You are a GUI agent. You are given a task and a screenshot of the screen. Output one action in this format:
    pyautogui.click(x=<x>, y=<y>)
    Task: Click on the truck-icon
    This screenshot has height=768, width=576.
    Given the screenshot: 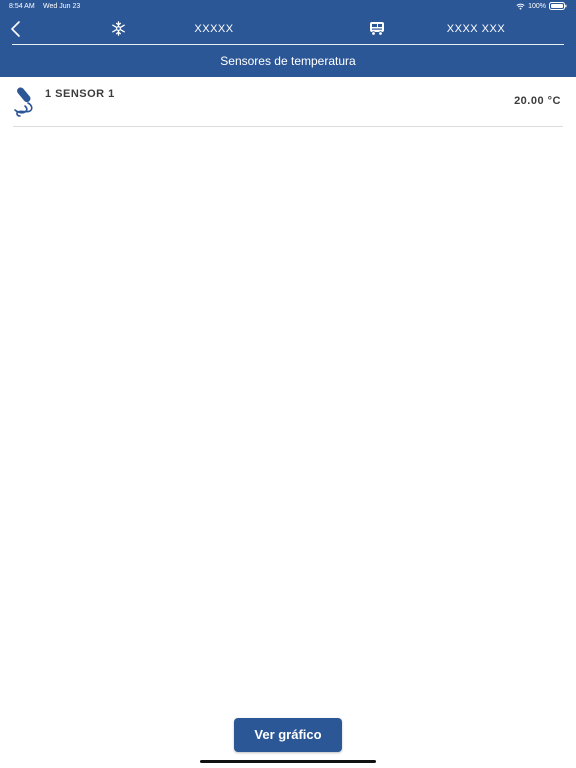 What is the action you would take?
    pyautogui.click(x=377, y=29)
    